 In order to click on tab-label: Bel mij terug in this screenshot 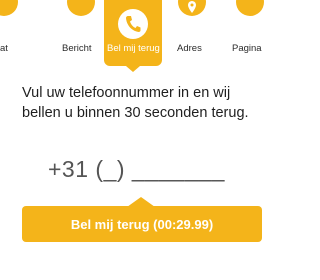, I will do `click(133, 48)`.